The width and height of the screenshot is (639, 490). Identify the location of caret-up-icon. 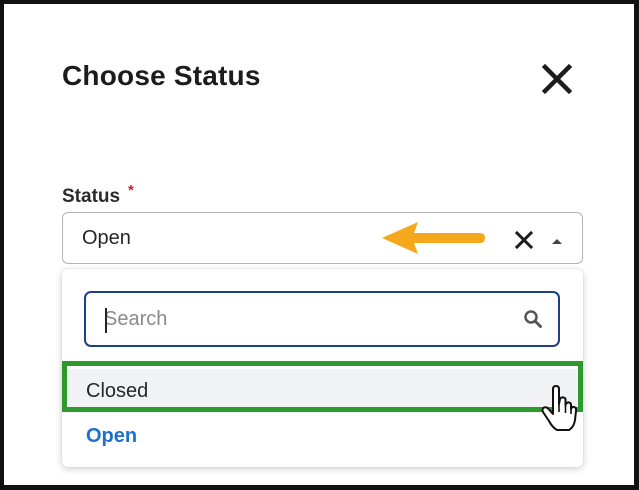
(557, 241).